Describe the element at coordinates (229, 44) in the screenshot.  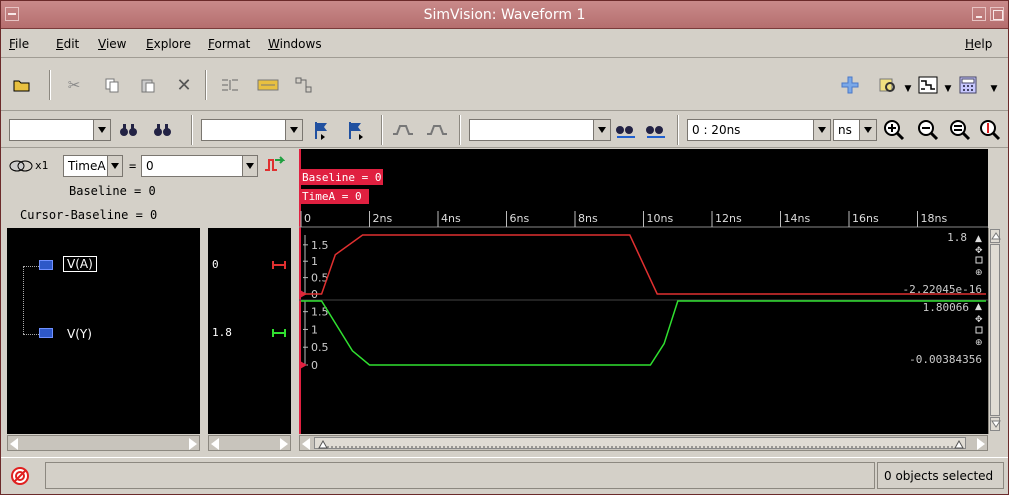
I see `menu-format: Format` at that location.